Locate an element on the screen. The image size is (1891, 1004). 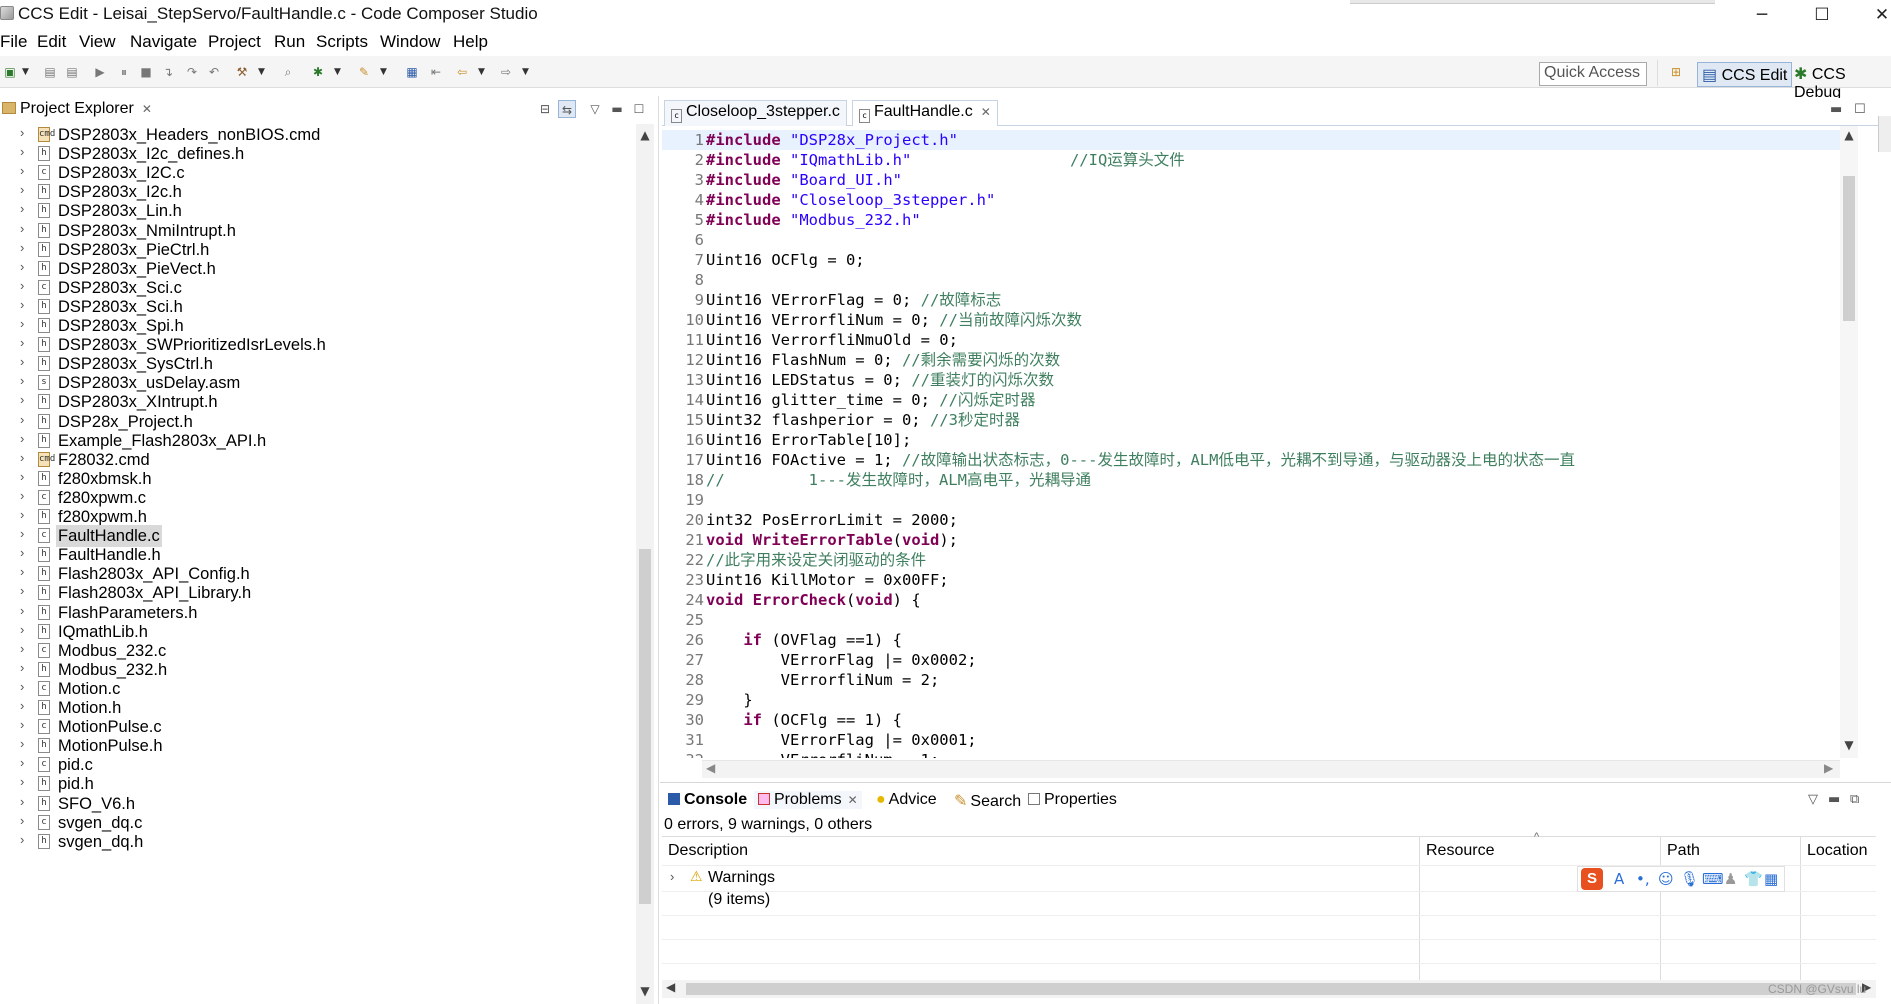
user-icon: ♟ is located at coordinates (1730, 879).